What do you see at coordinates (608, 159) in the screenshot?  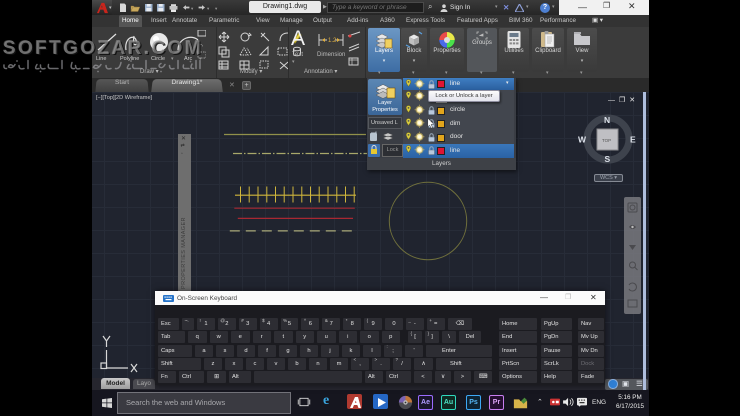 I see `svg-text: S` at bounding box center [608, 159].